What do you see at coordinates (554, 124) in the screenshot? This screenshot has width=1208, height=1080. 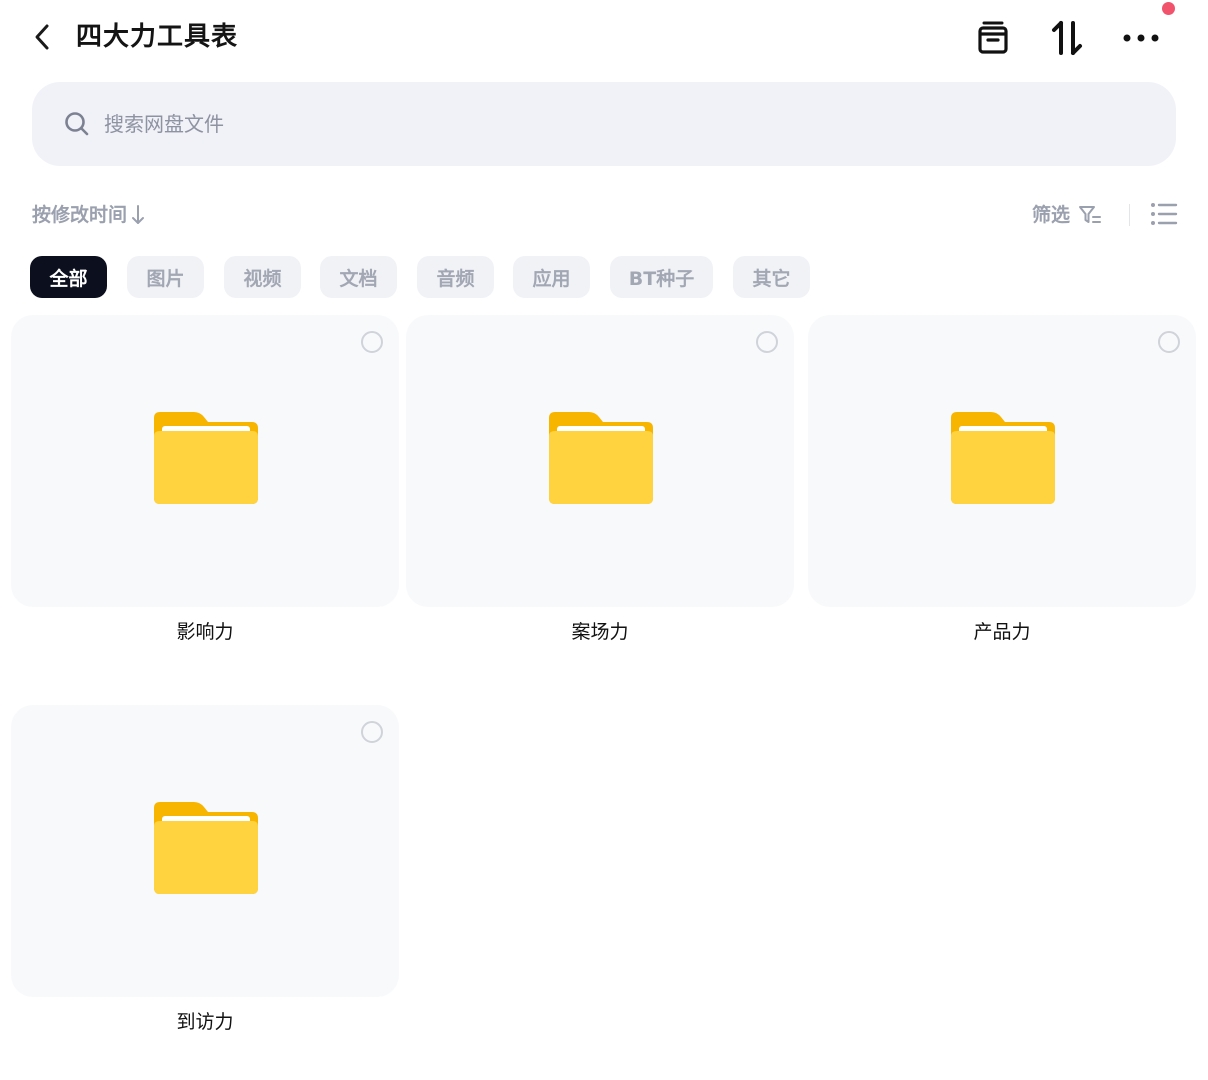 I see `search-input` at bounding box center [554, 124].